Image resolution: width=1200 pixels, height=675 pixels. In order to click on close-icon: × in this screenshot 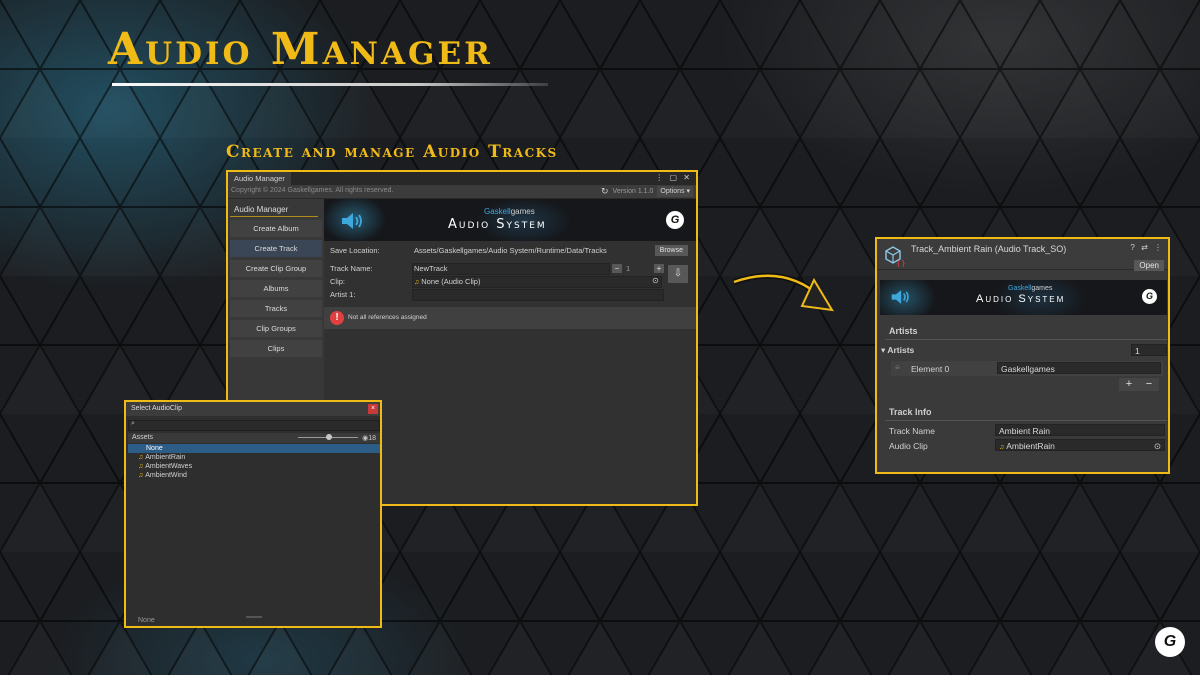, I will do `click(373, 409)`.